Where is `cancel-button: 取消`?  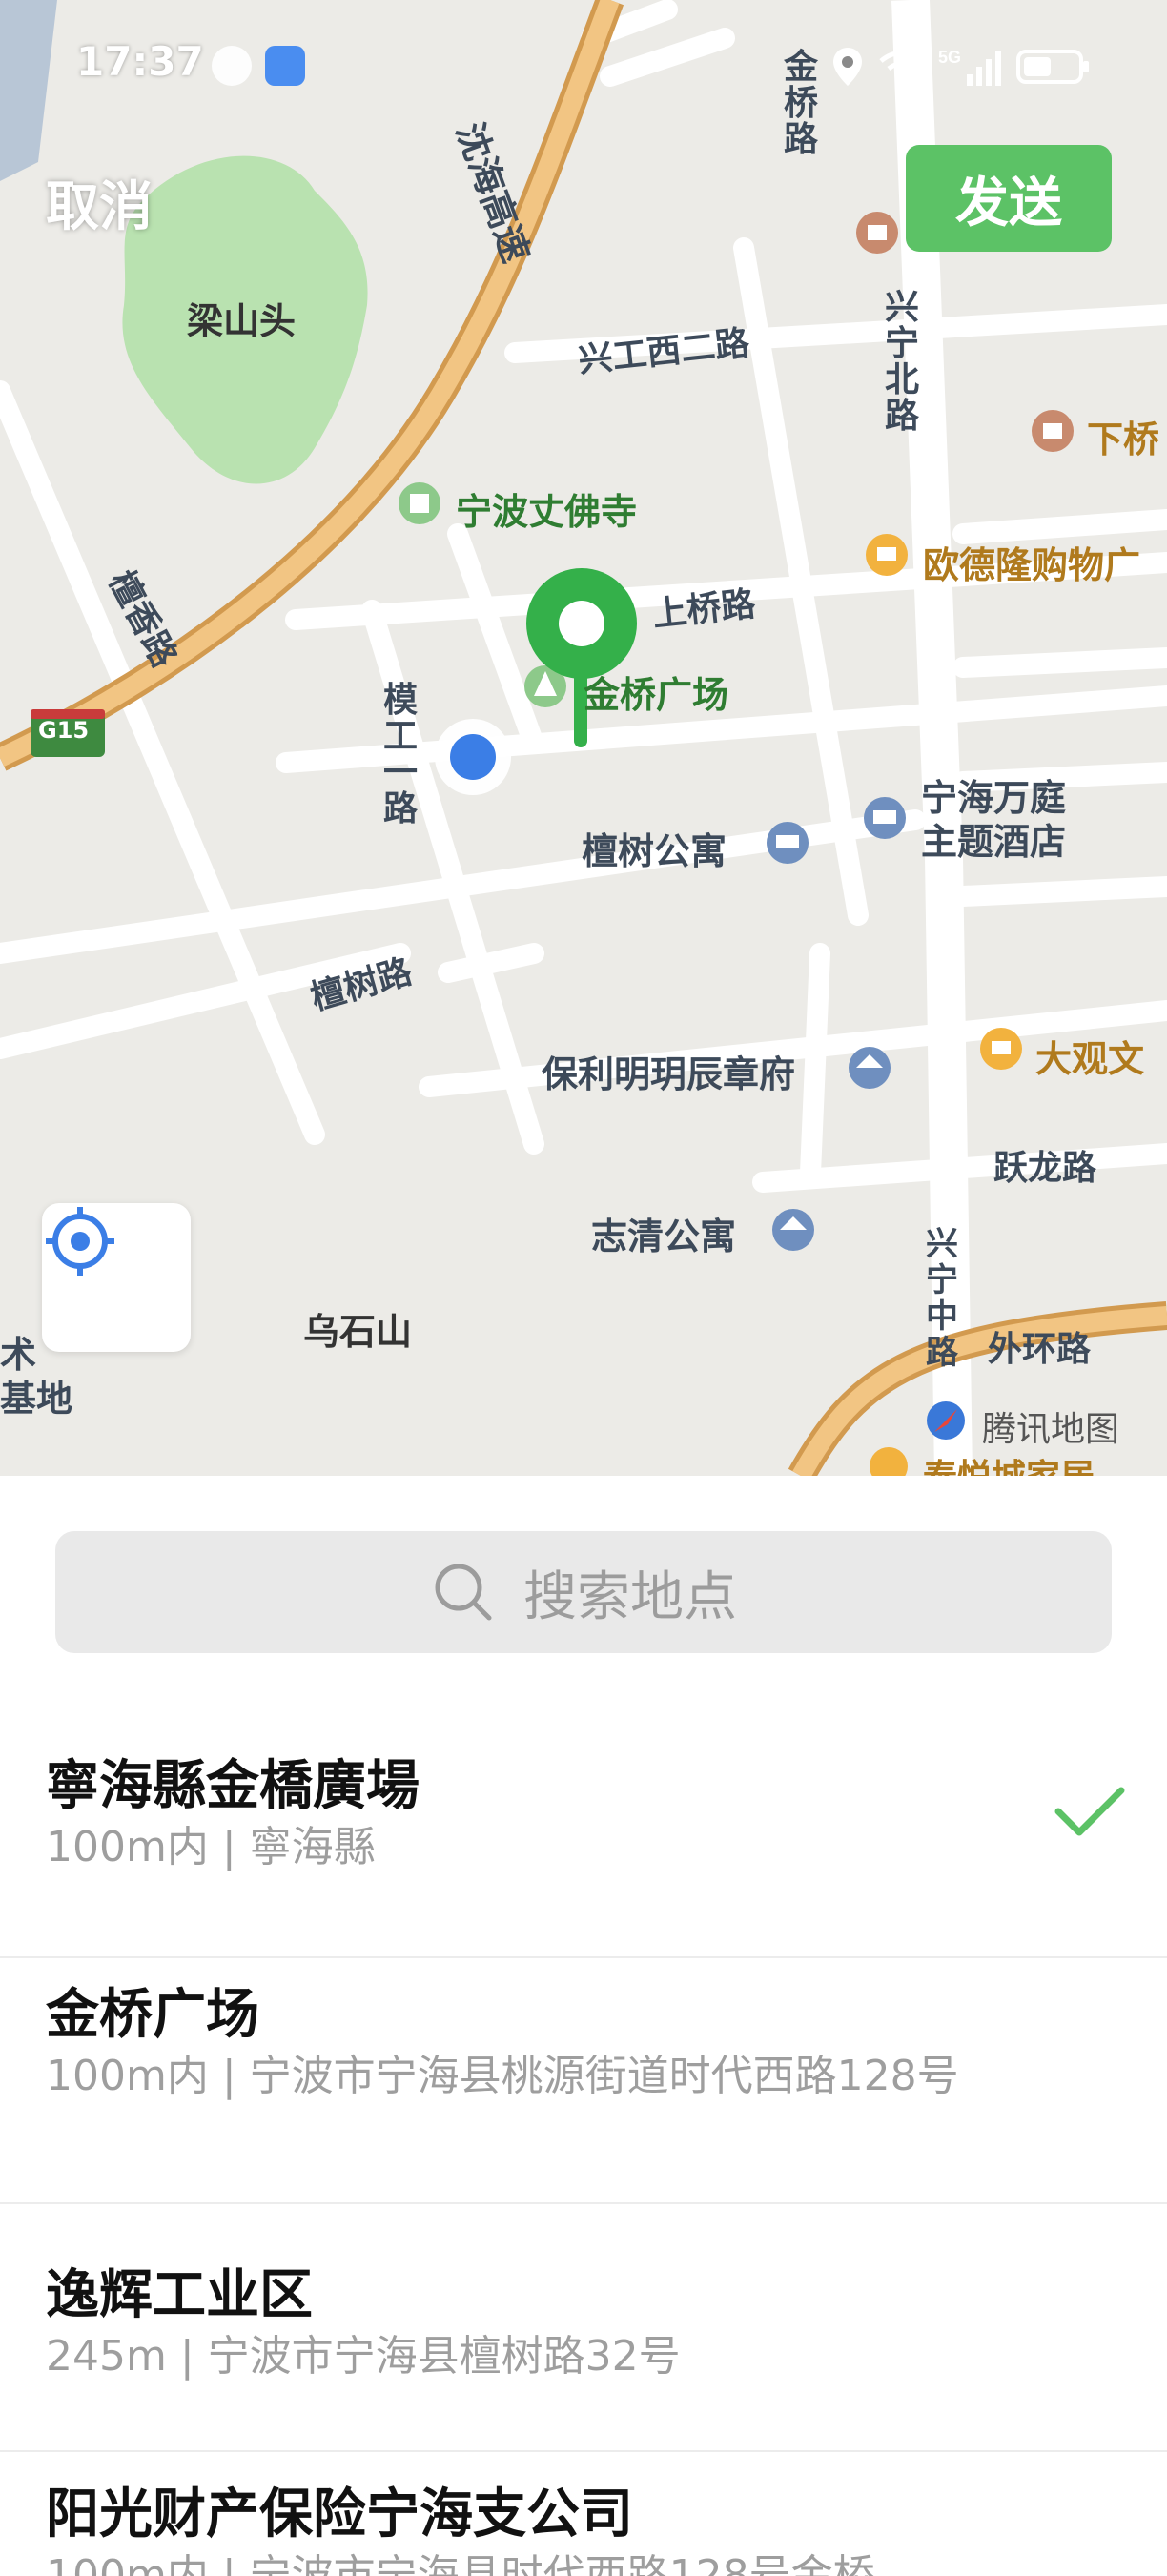
cancel-button: 取消 is located at coordinates (99, 202).